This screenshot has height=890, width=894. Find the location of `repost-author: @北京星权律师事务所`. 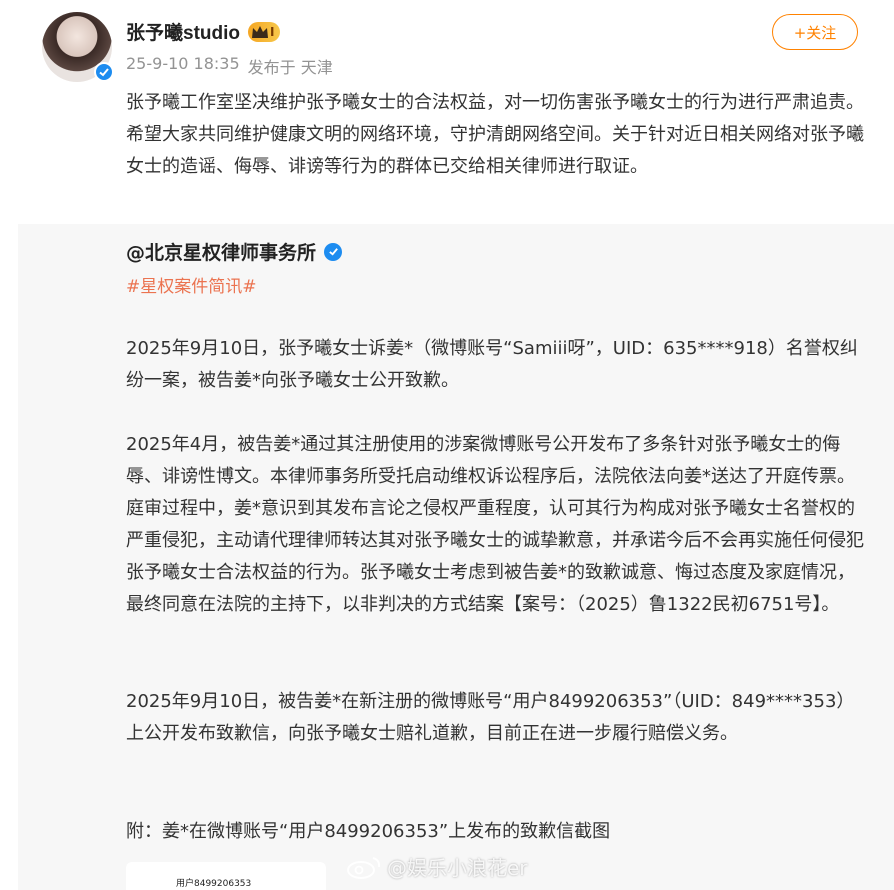

repost-author: @北京星权律师事务所 is located at coordinates (234, 251).